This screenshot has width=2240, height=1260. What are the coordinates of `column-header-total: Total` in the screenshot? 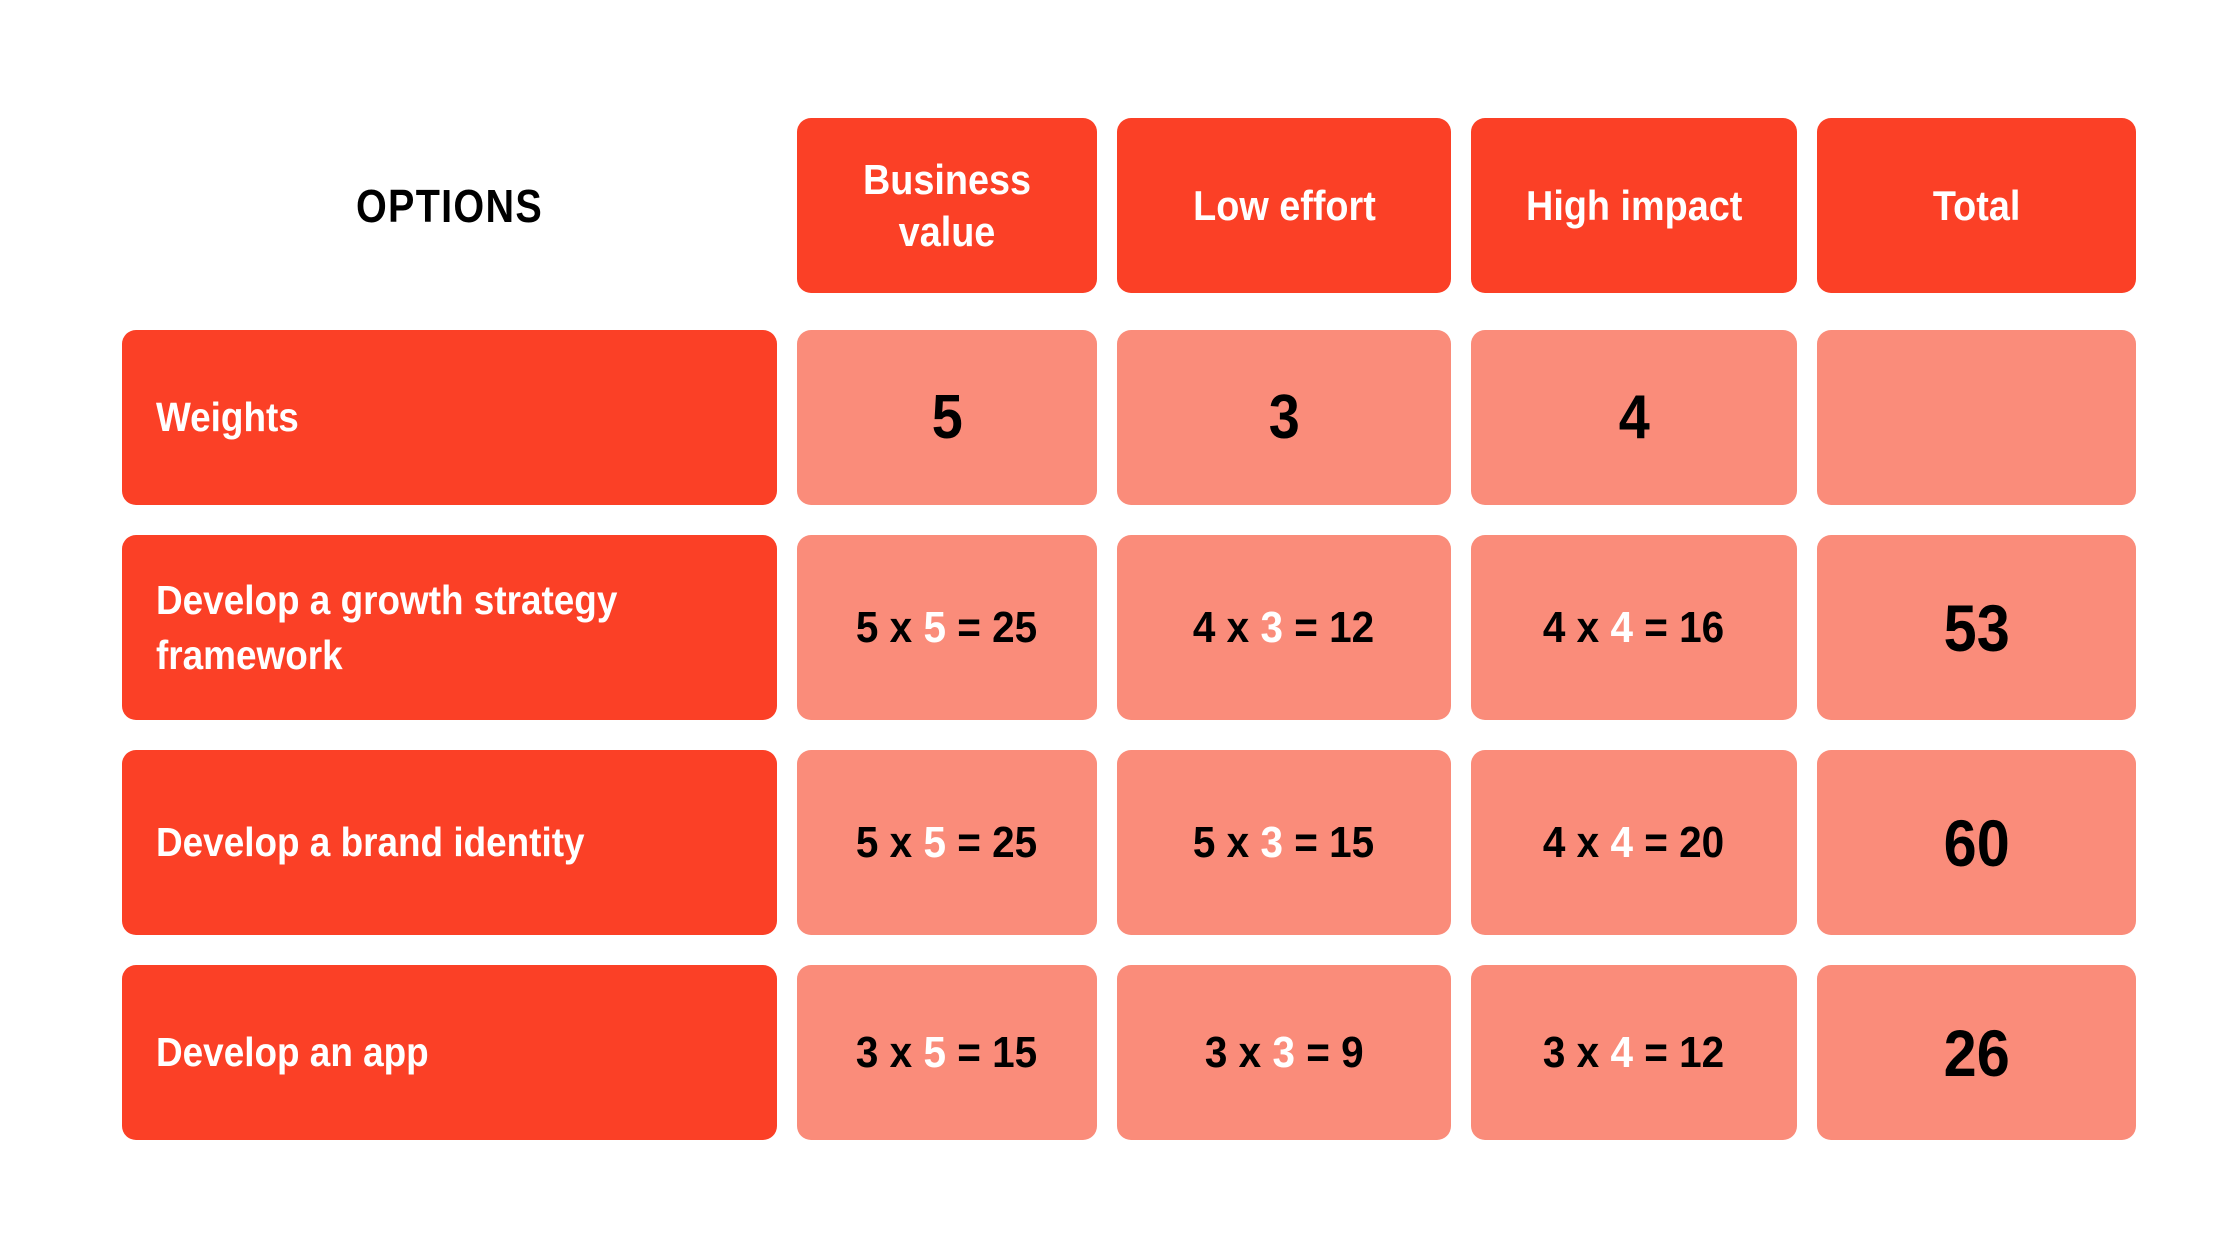 It's located at (1976, 205).